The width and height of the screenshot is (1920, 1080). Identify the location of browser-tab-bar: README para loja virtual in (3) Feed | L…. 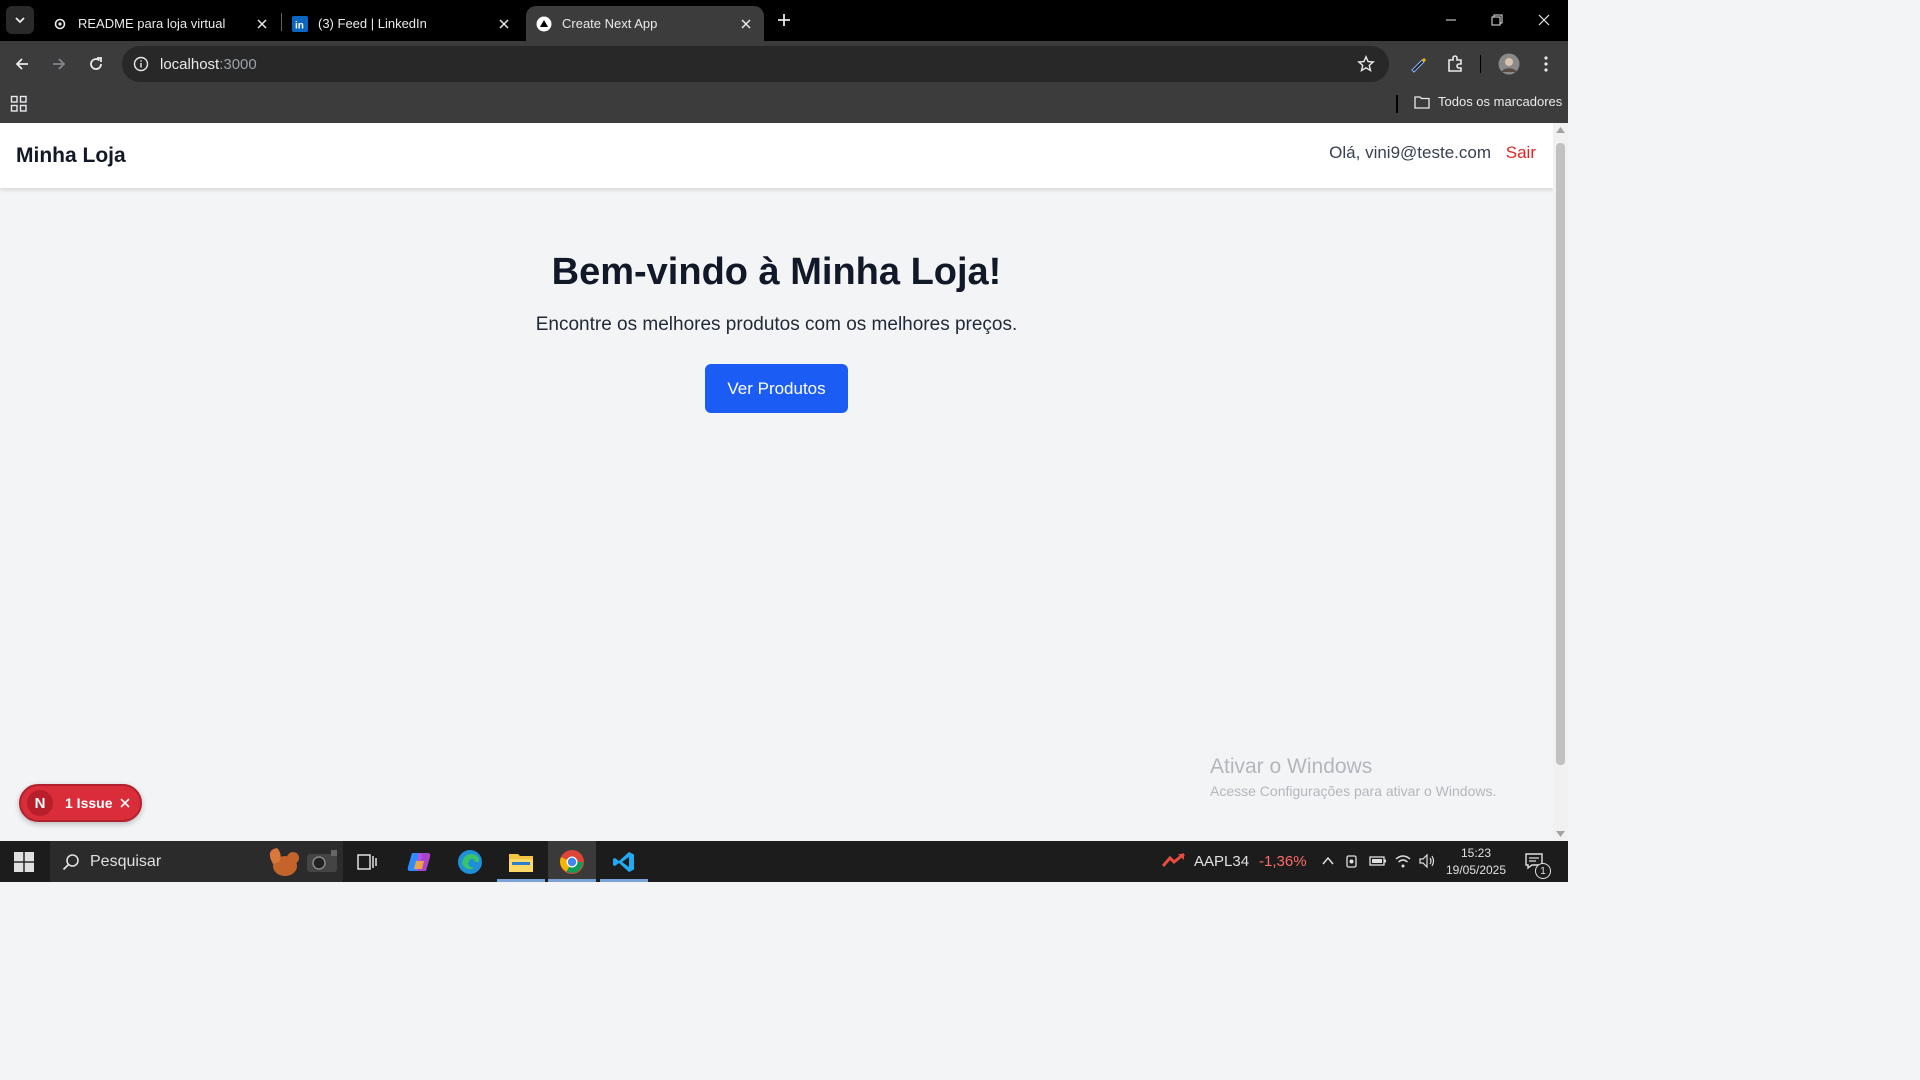
(784, 20).